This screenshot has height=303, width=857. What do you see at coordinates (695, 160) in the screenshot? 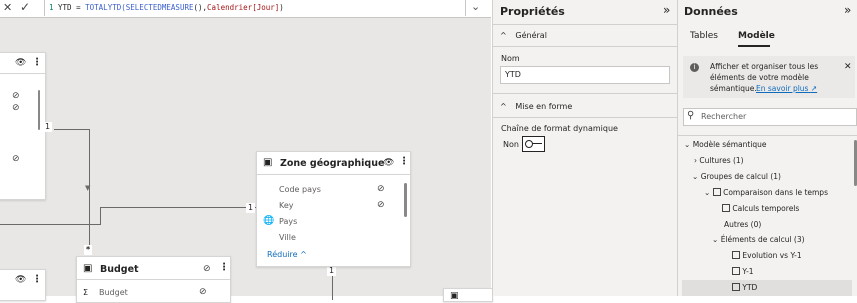
I see `chevron-right-icon: ›` at bounding box center [695, 160].